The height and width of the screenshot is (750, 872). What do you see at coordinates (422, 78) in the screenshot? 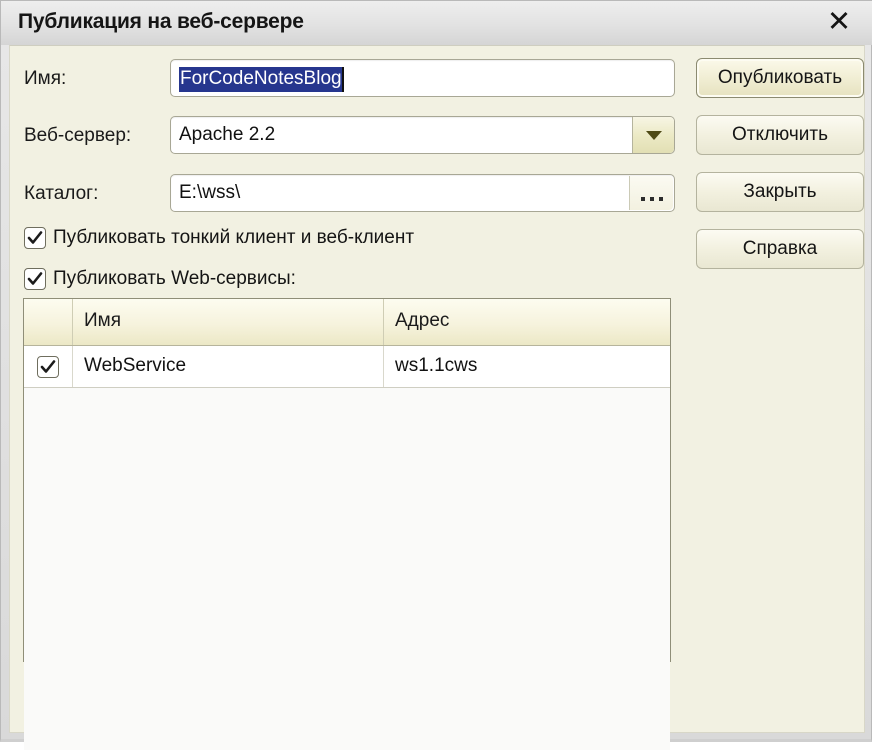
I see `name-input: ForCodeNotesBlog` at bounding box center [422, 78].